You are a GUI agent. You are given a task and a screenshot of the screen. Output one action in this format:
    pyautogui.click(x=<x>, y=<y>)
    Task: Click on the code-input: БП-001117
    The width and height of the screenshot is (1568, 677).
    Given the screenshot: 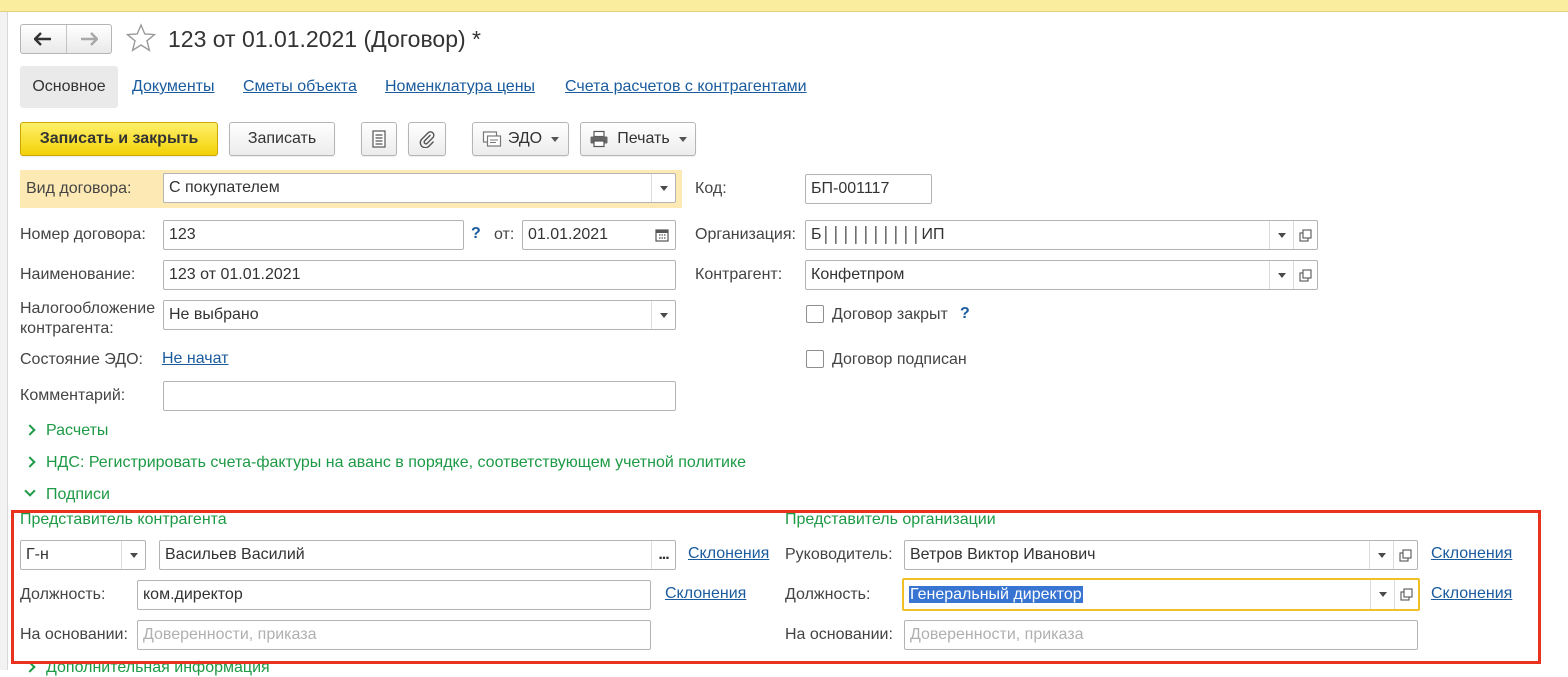 What is the action you would take?
    pyautogui.click(x=868, y=189)
    